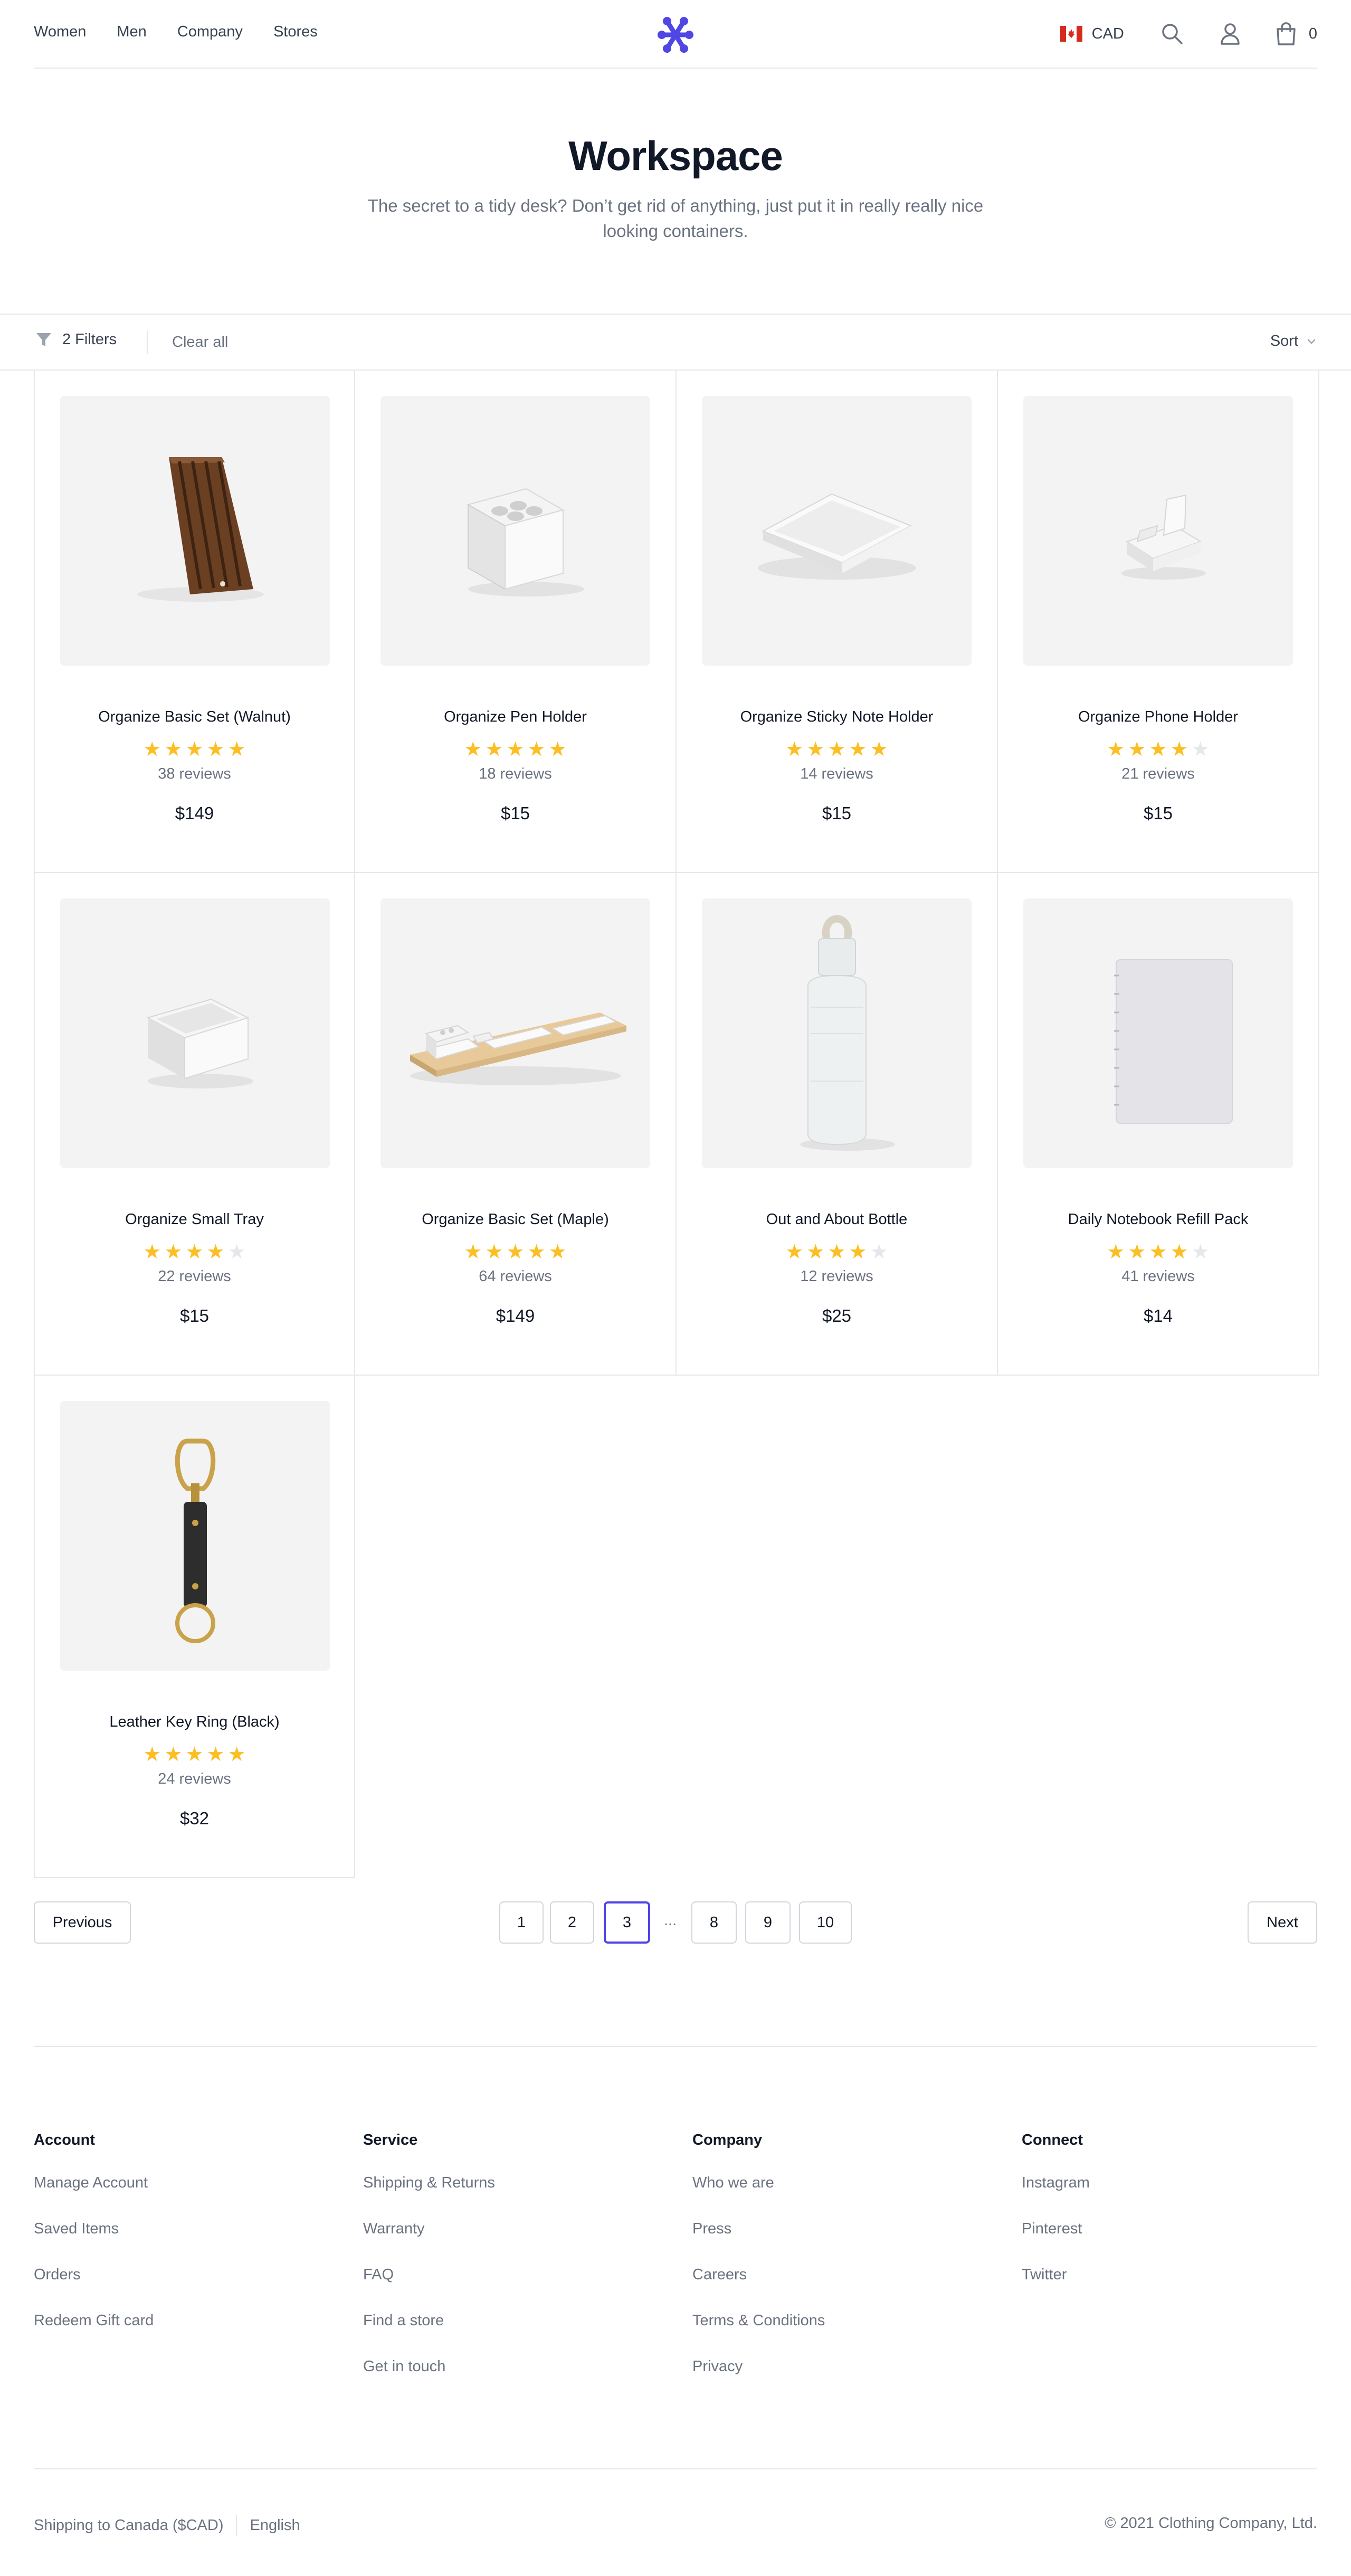 This screenshot has width=1351, height=2576. I want to click on page-1-button: 1, so click(521, 1922).